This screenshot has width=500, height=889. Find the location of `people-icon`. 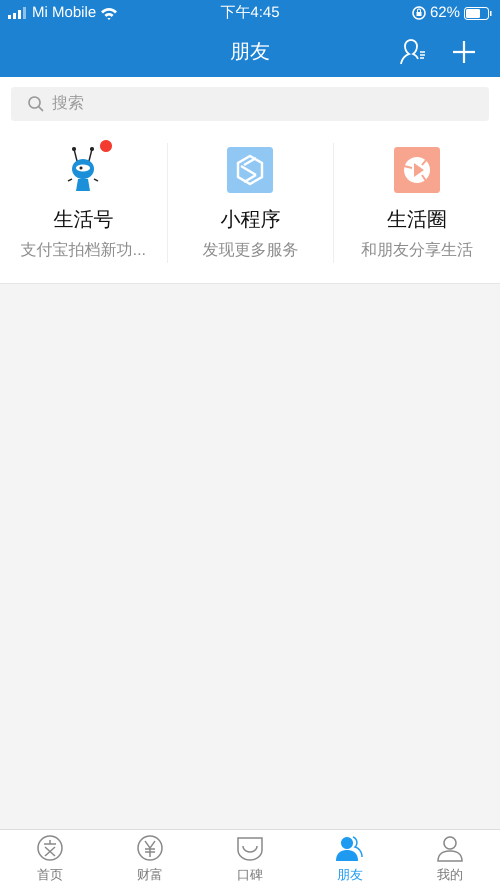

people-icon is located at coordinates (350, 849).